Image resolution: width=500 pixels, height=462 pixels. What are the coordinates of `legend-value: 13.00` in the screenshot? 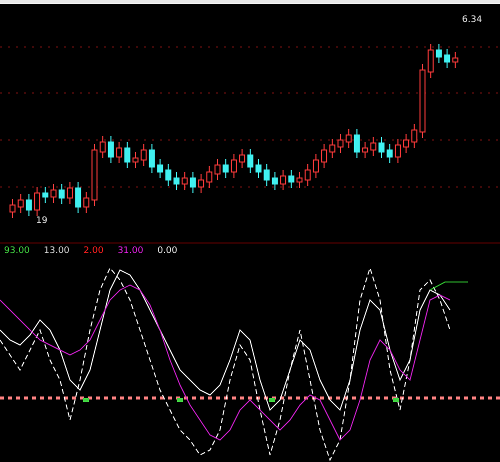 It's located at (57, 251).